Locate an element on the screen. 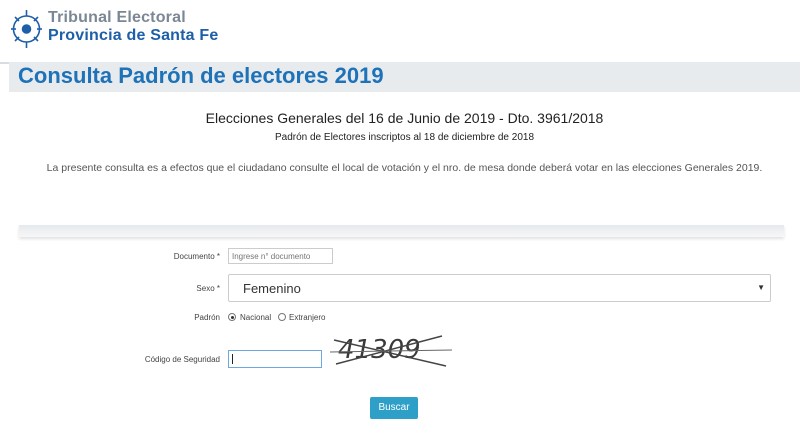 The width and height of the screenshot is (800, 445). chevron-down-icon: ▼ is located at coordinates (761, 287).